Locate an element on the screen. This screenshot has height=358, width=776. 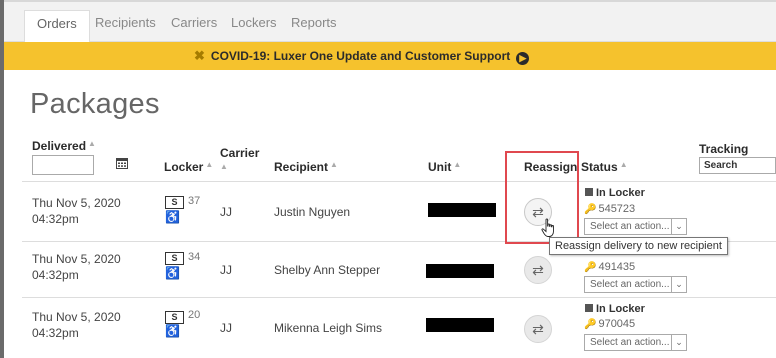
delivered-date-input is located at coordinates (63, 165).